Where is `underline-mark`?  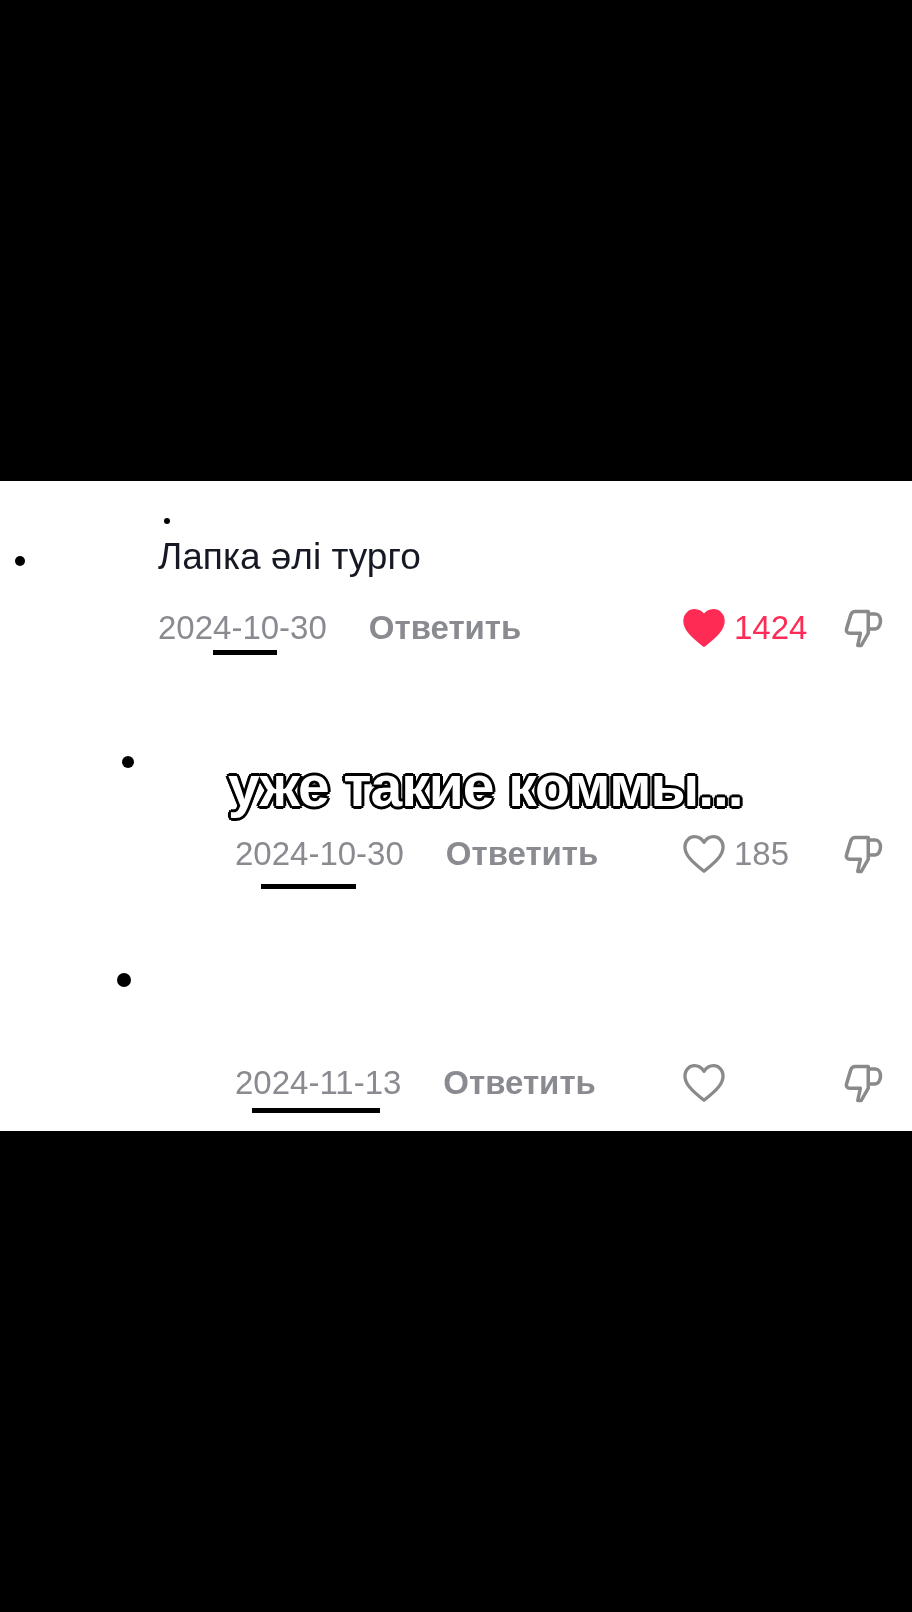 underline-mark is located at coordinates (245, 652).